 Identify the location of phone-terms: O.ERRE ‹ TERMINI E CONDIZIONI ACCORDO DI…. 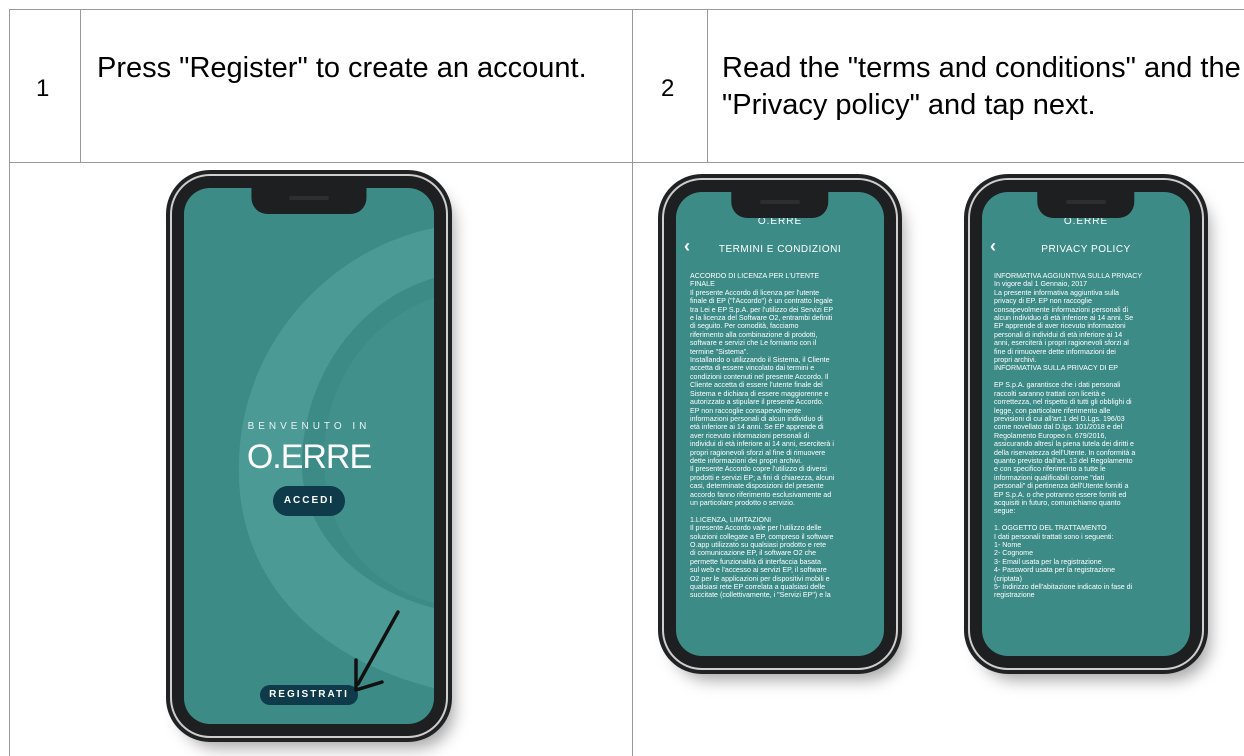
(780, 424).